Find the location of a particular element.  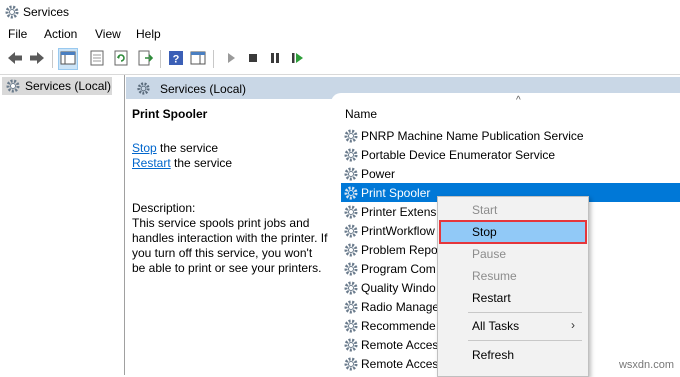

submenu-chevron-icon: › is located at coordinates (573, 325).